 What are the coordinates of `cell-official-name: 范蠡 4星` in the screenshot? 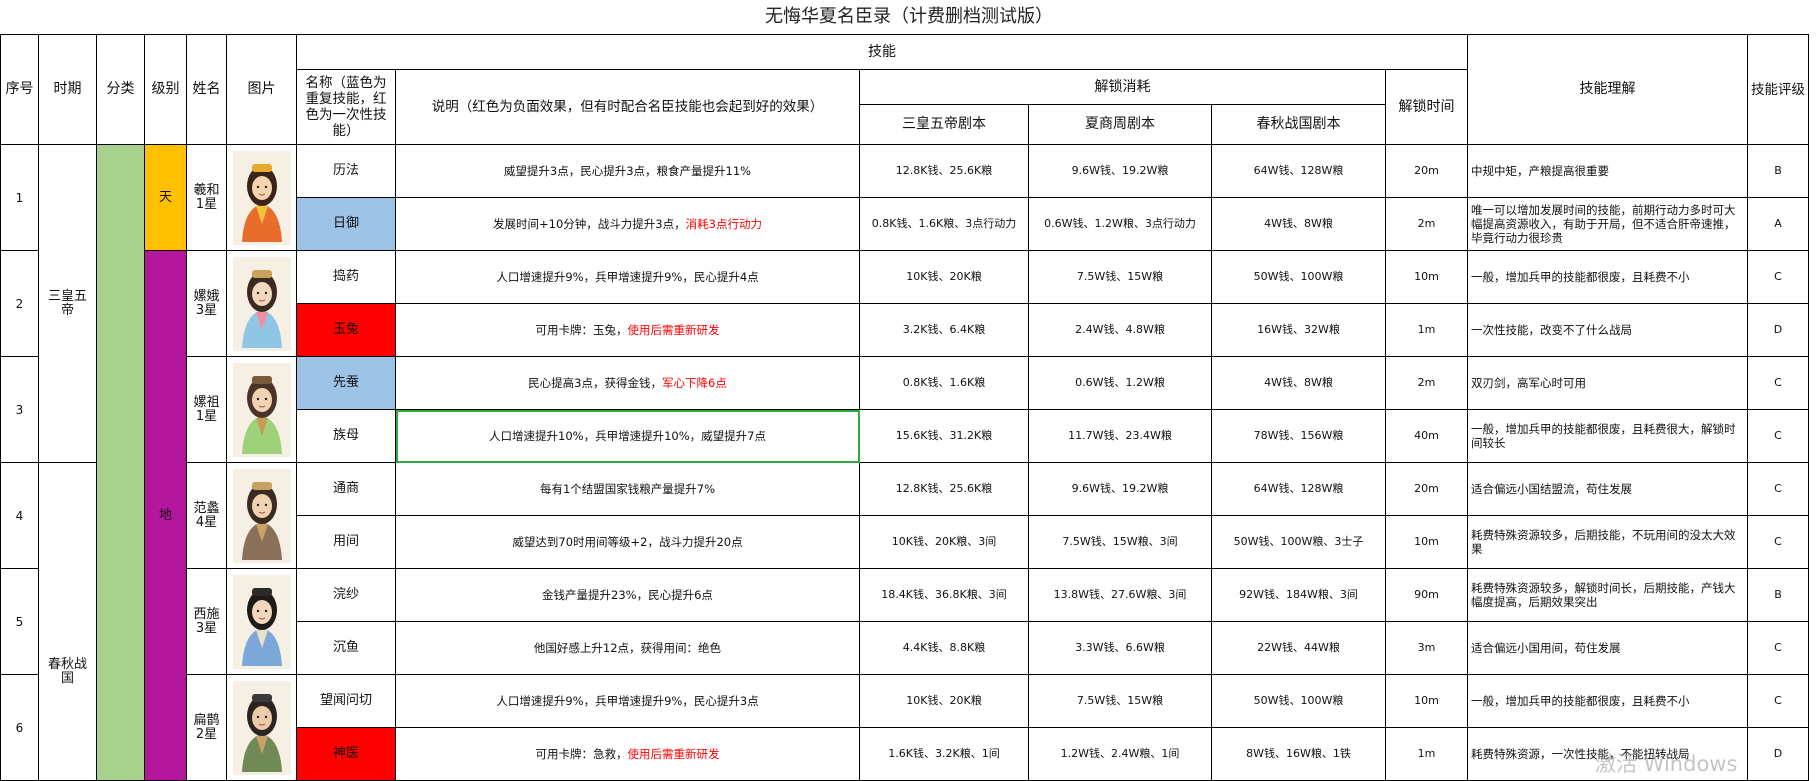 It's located at (206, 515).